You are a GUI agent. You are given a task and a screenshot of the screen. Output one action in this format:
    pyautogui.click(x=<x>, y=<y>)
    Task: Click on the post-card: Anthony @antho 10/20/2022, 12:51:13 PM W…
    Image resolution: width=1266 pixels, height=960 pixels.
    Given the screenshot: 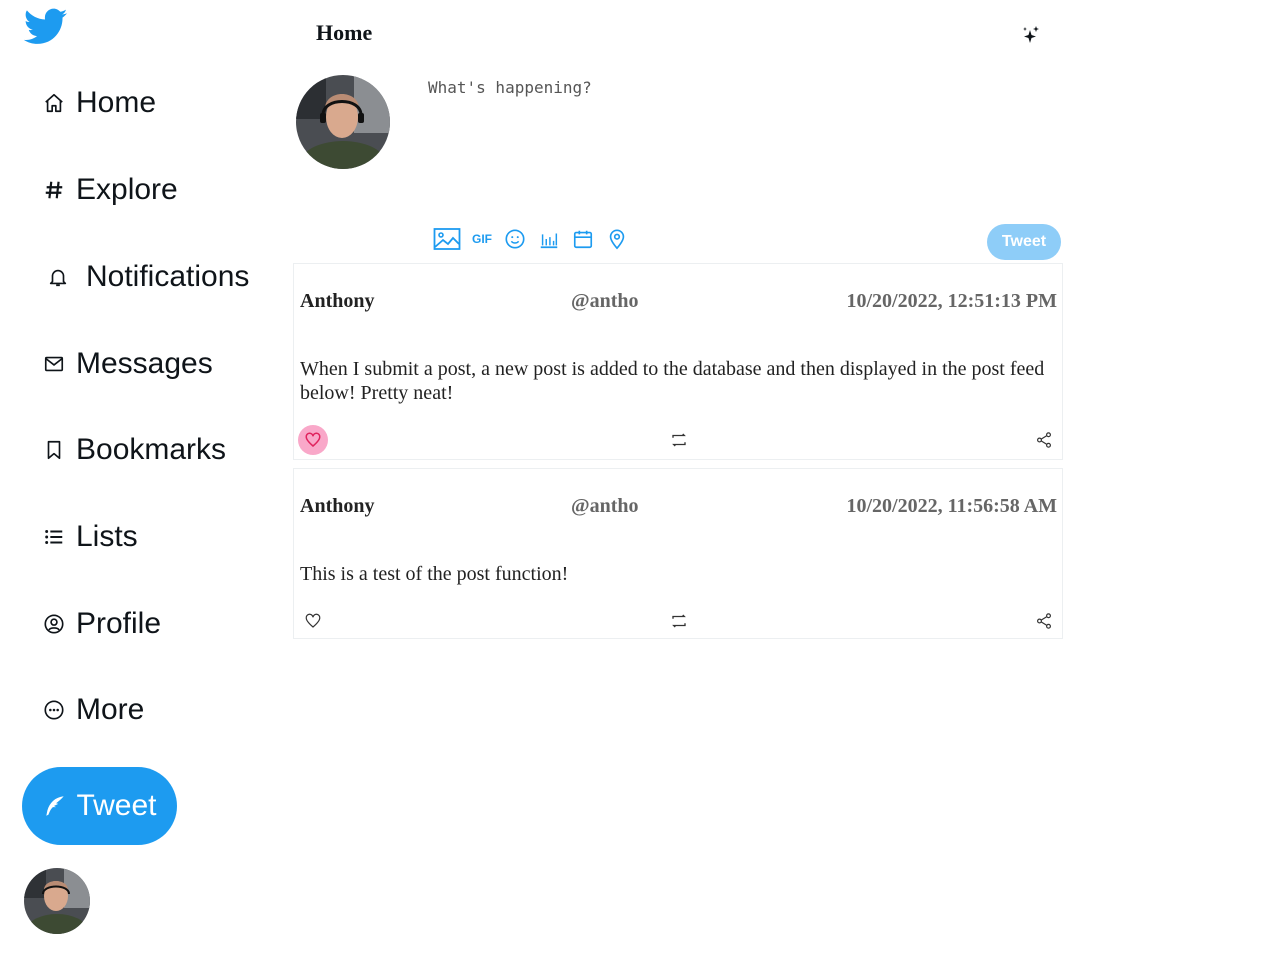 What is the action you would take?
    pyautogui.click(x=678, y=361)
    